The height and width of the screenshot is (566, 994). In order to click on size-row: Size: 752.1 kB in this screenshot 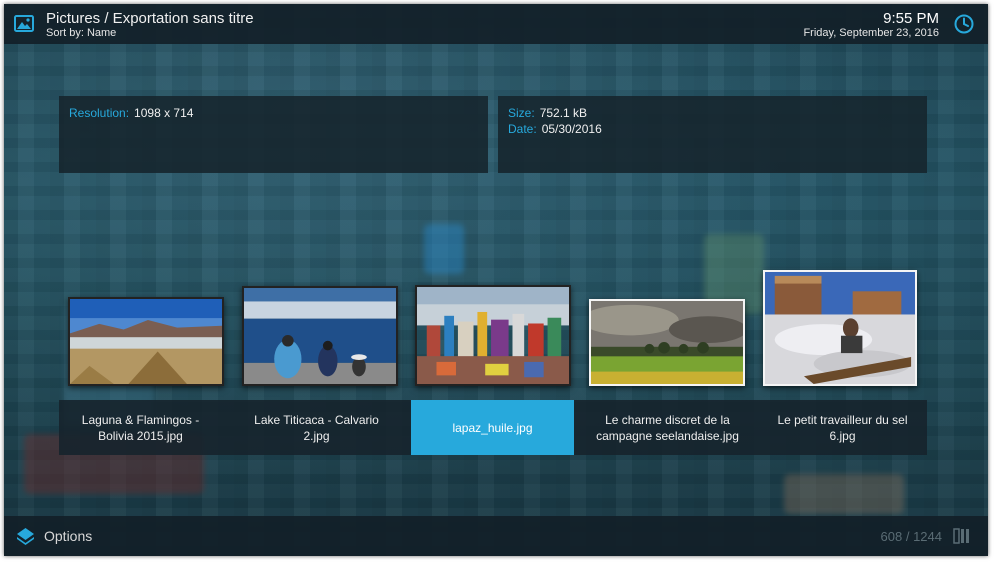, I will do `click(547, 113)`.